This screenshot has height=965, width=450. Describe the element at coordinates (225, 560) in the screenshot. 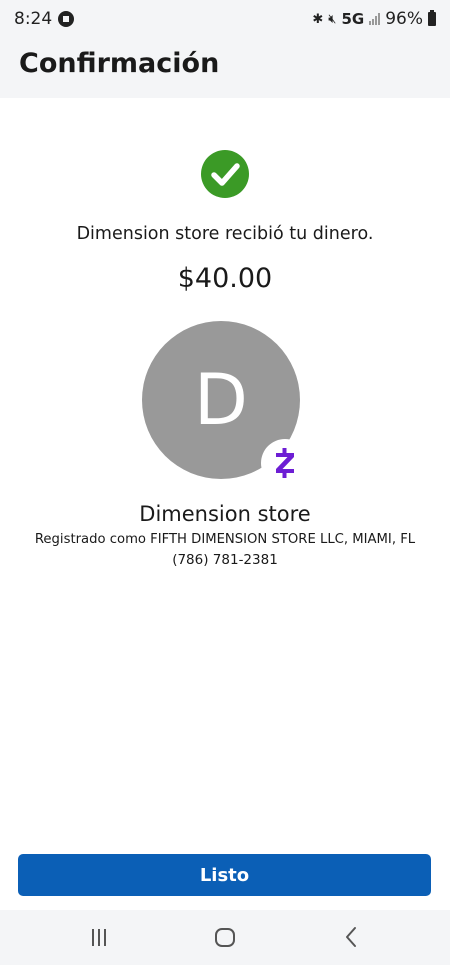

I see `recipient-phone: (786) 781-2381` at that location.